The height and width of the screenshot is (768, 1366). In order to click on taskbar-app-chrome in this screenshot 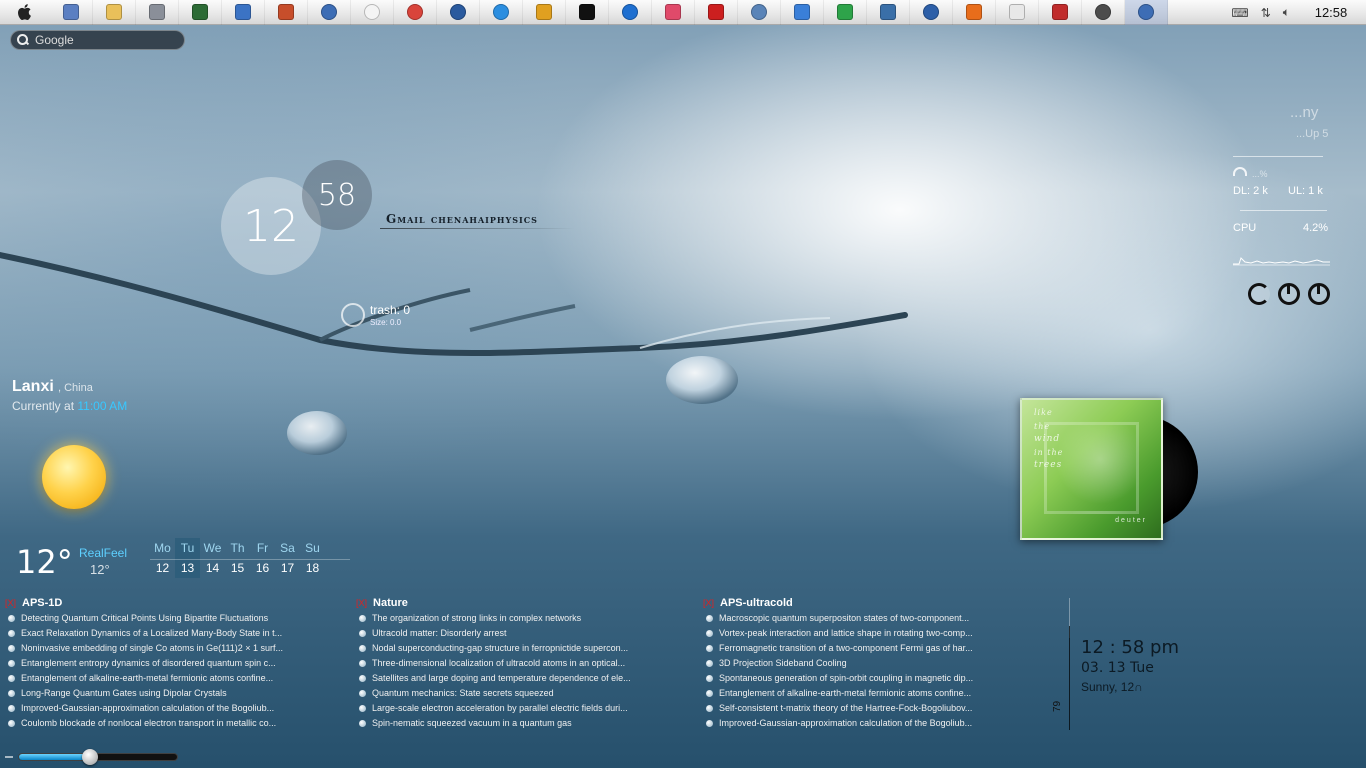, I will do `click(415, 12)`.